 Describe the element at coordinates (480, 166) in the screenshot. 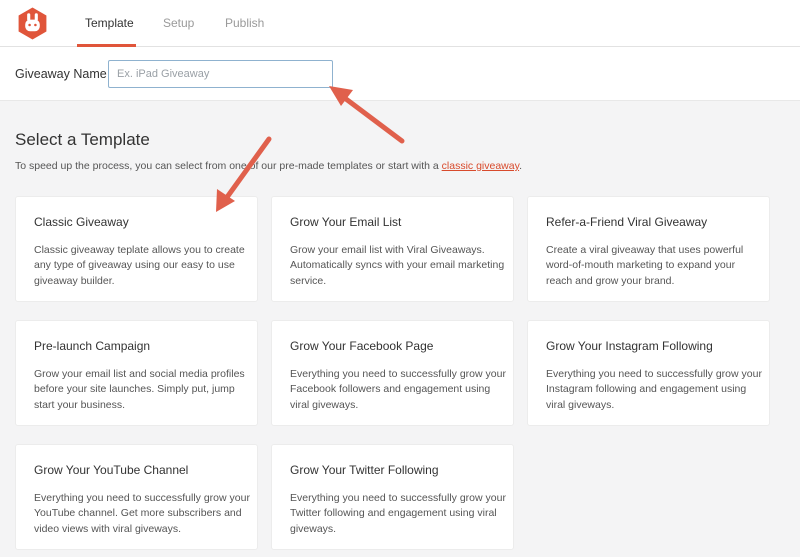

I see `classic-giveaway-link: classic giveaway` at that location.